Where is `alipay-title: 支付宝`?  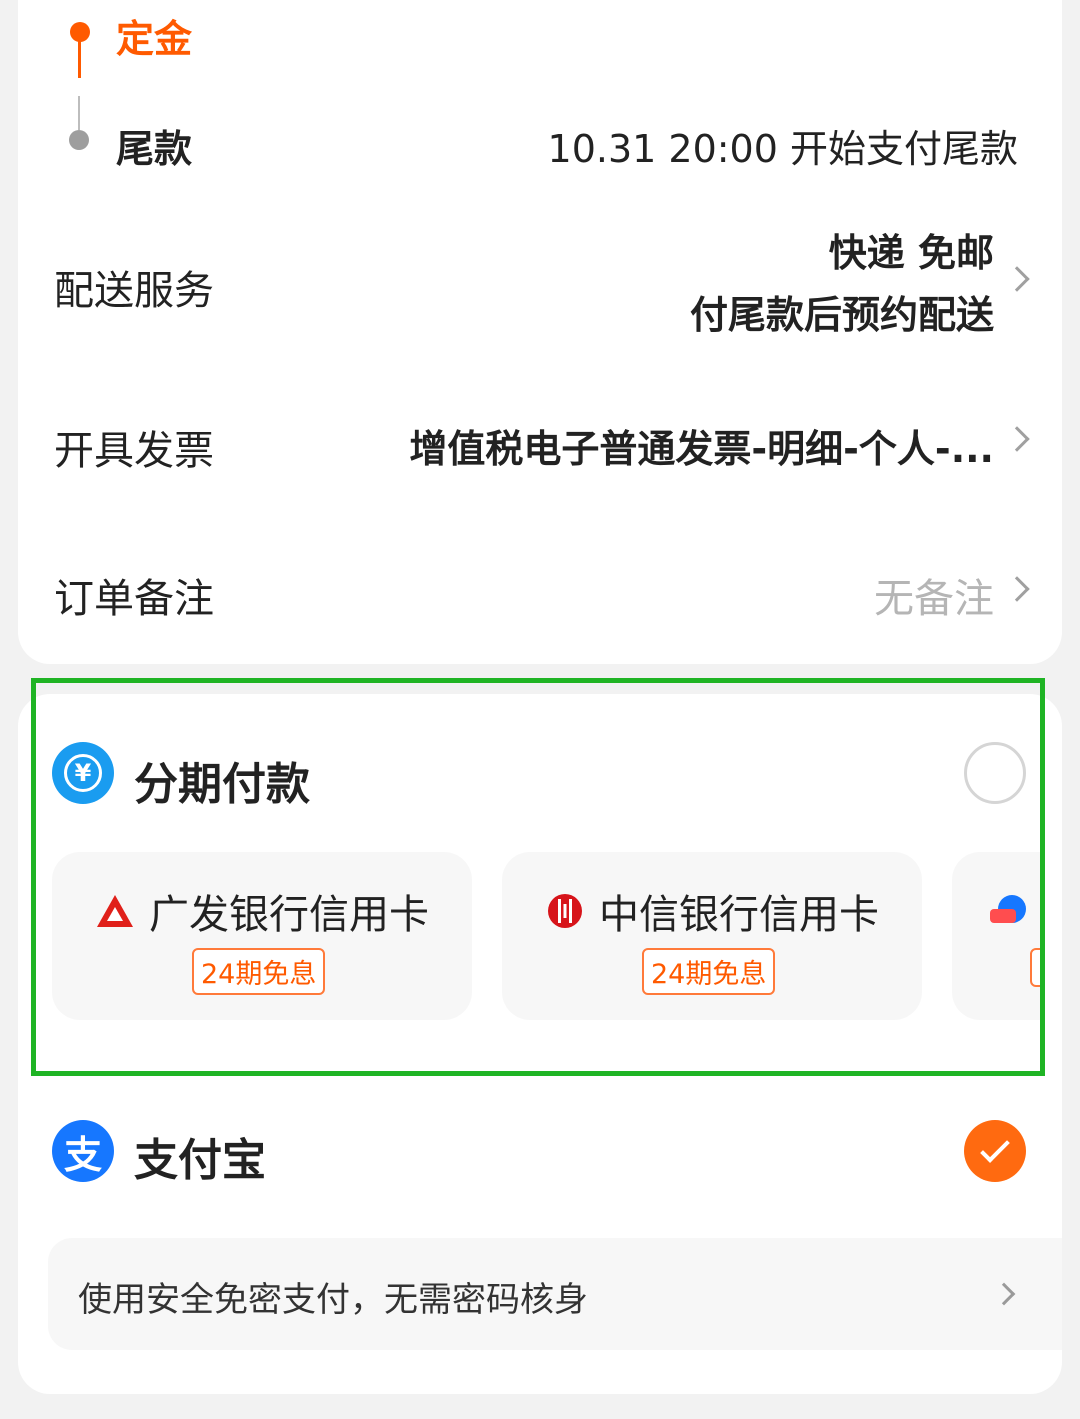
alipay-title: 支付宝 is located at coordinates (200, 1160).